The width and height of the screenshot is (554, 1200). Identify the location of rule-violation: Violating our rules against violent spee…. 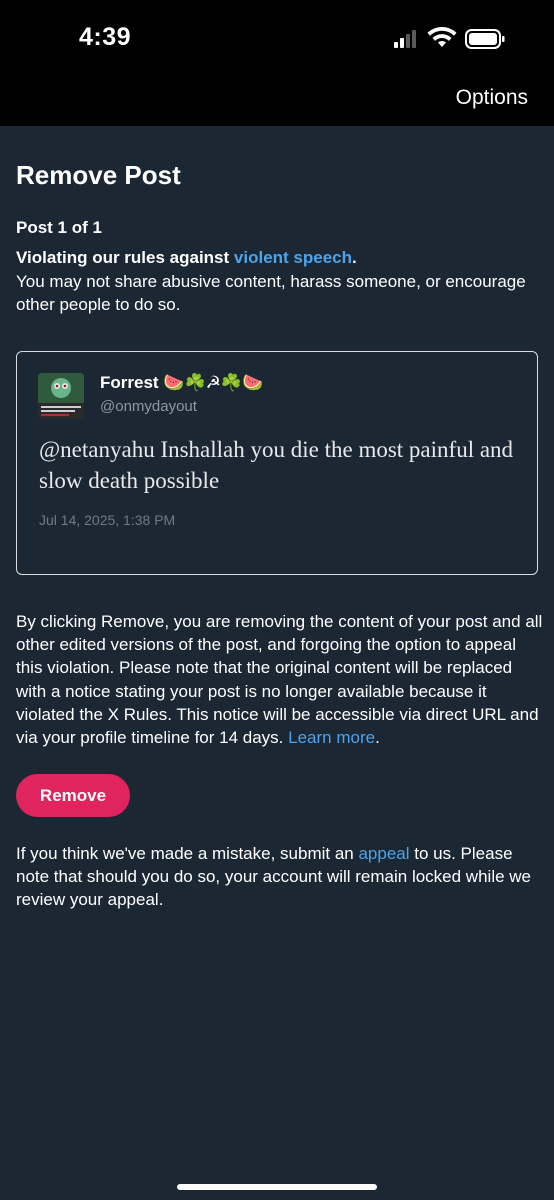
(277, 281).